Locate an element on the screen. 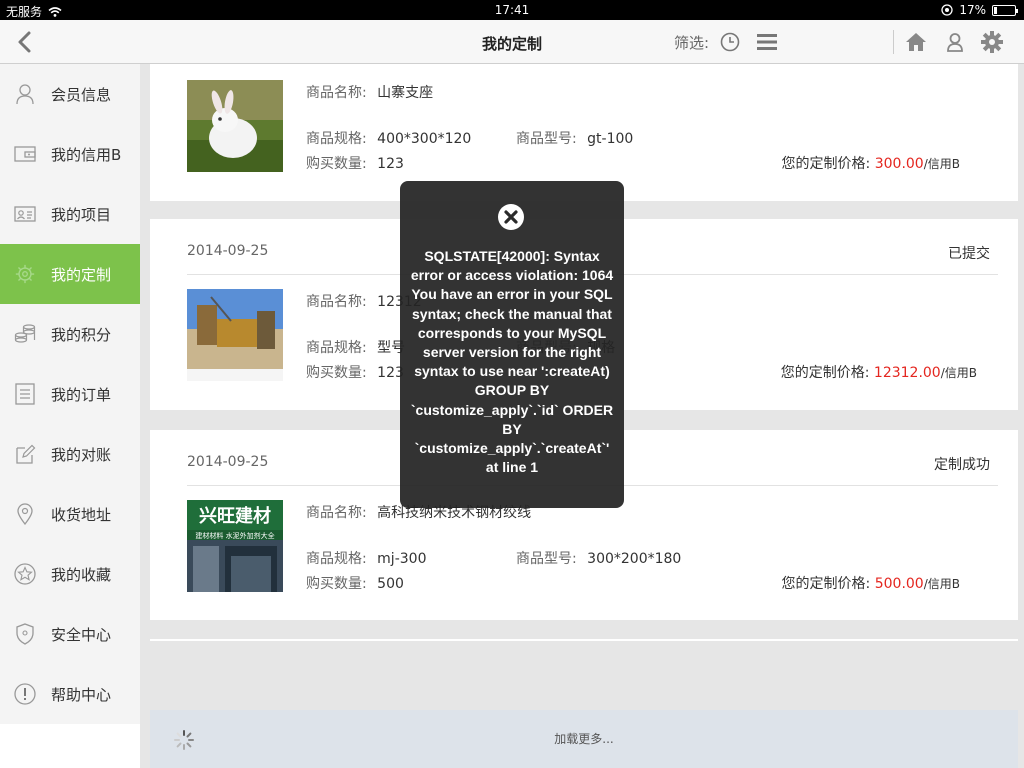 This screenshot has height=768, width=1024. location-icon is located at coordinates (25, 514).